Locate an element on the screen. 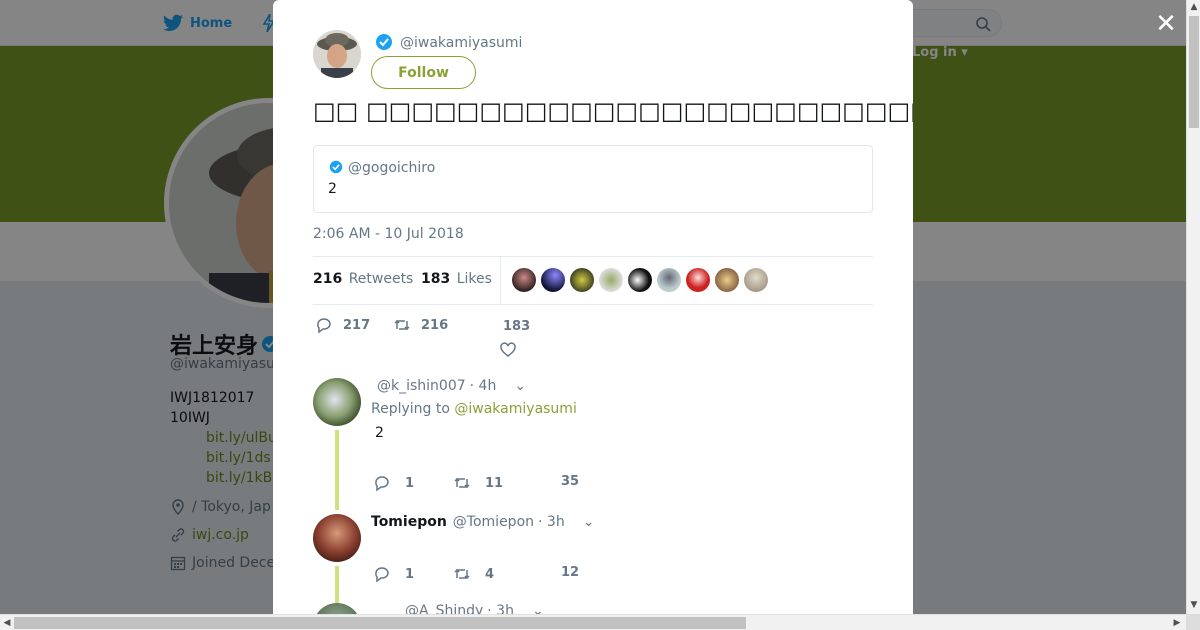 This screenshot has width=1200, height=630. retweet-button: 216 is located at coordinates (420, 325).